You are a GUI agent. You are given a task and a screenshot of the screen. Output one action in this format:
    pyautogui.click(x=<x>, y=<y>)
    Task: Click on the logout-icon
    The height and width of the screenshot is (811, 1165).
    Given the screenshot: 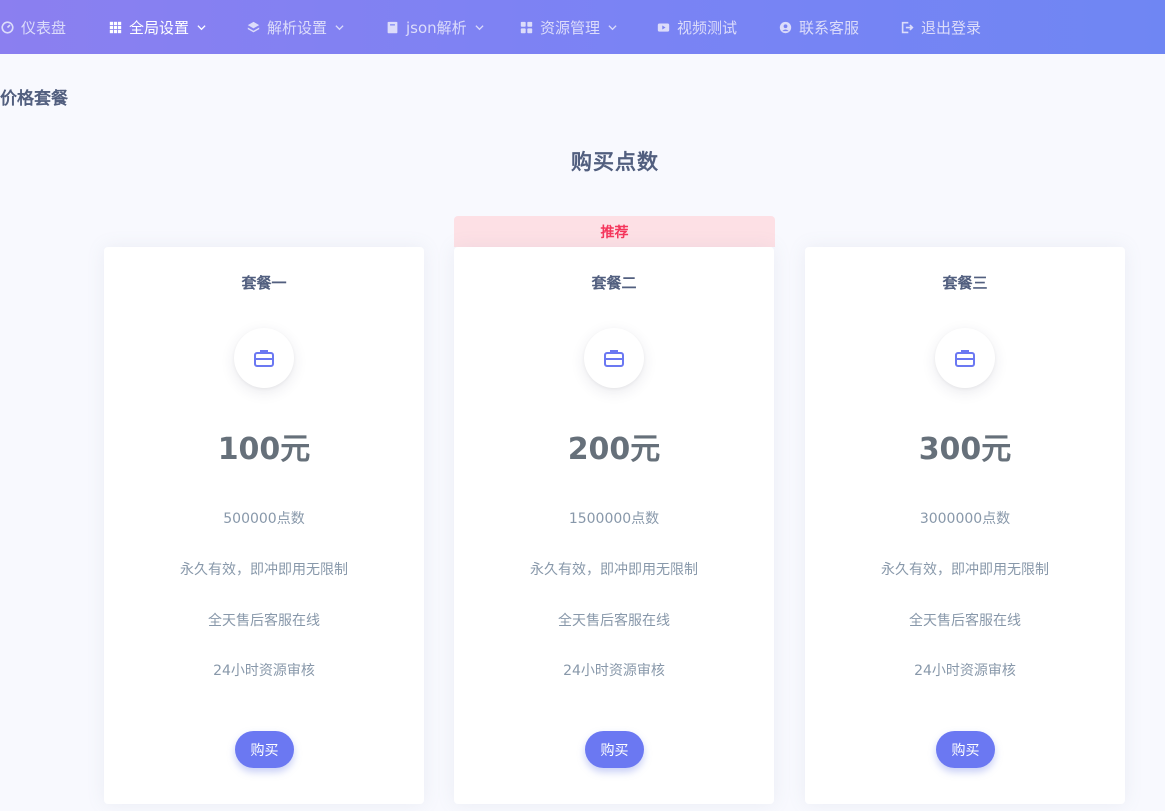 What is the action you would take?
    pyautogui.click(x=907, y=27)
    